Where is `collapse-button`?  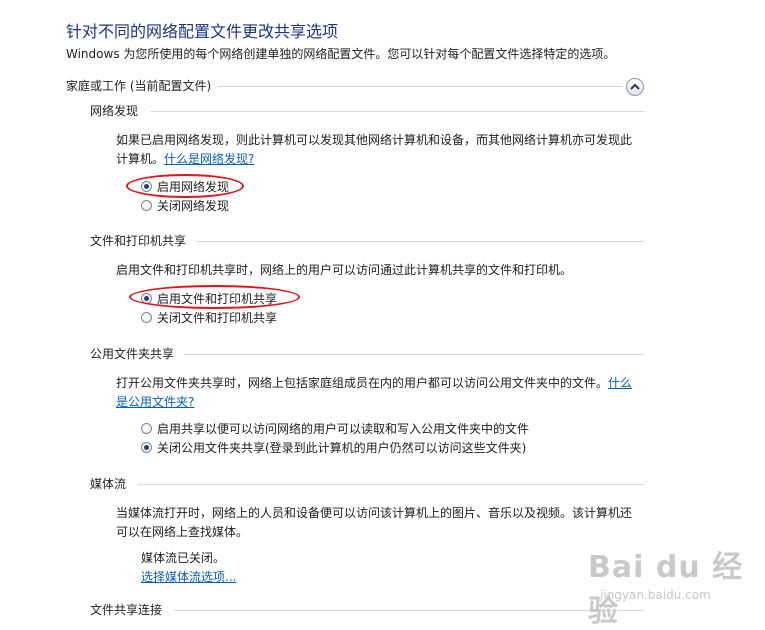 collapse-button is located at coordinates (635, 87).